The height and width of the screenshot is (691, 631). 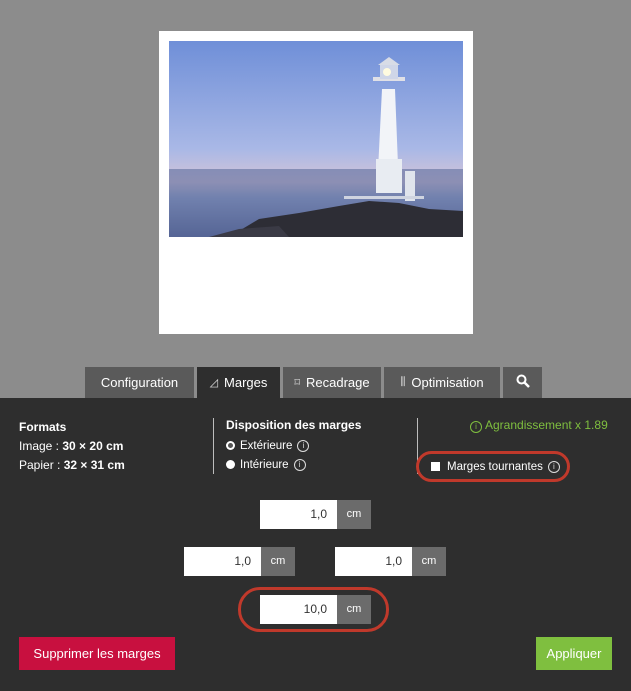 I want to click on magnifier-icon, so click(x=523, y=382).